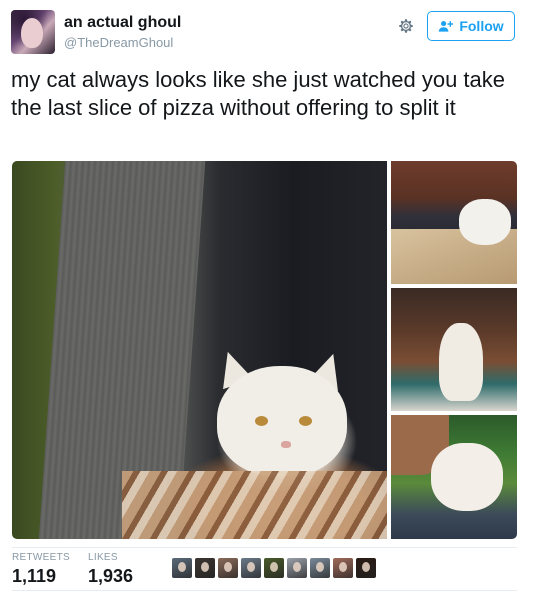 The image size is (539, 599). Describe the element at coordinates (481, 26) in the screenshot. I see `follow-button-label: Follow` at that location.